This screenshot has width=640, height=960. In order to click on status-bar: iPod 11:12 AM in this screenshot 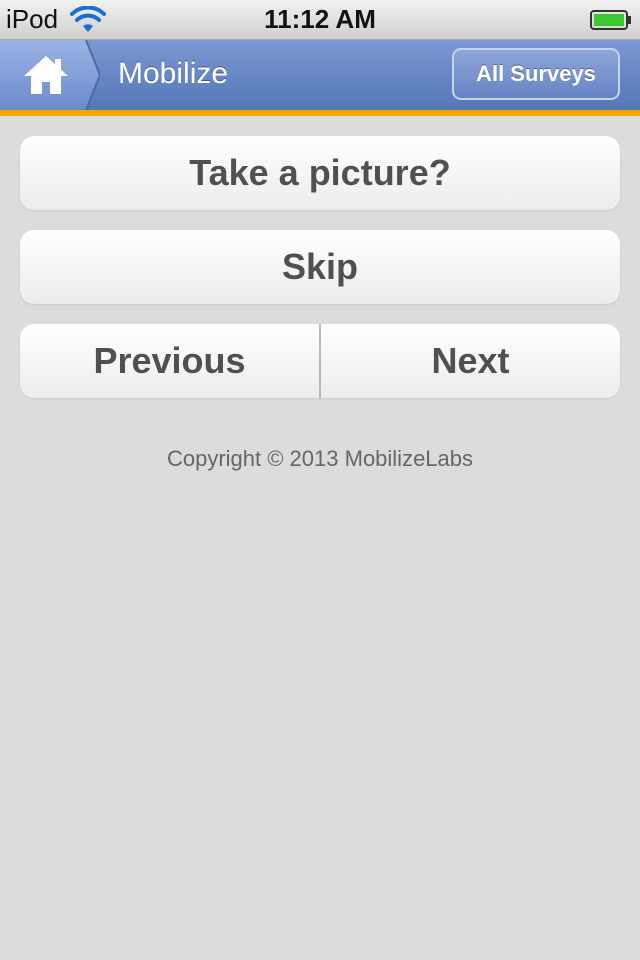, I will do `click(320, 20)`.